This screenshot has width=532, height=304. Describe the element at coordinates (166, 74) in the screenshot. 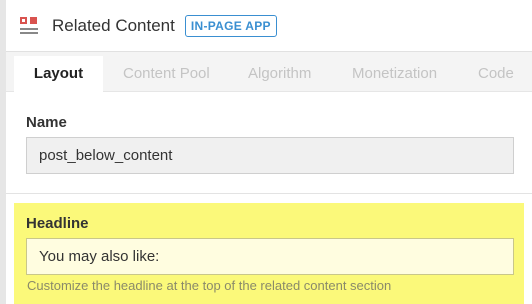

I see `tab-content-pool: Content Pool` at that location.